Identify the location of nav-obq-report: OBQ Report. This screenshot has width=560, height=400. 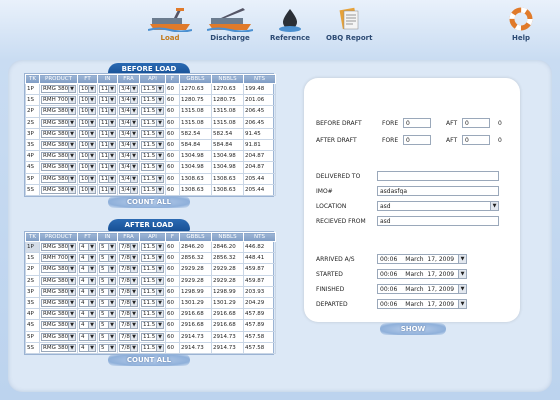
(349, 24).